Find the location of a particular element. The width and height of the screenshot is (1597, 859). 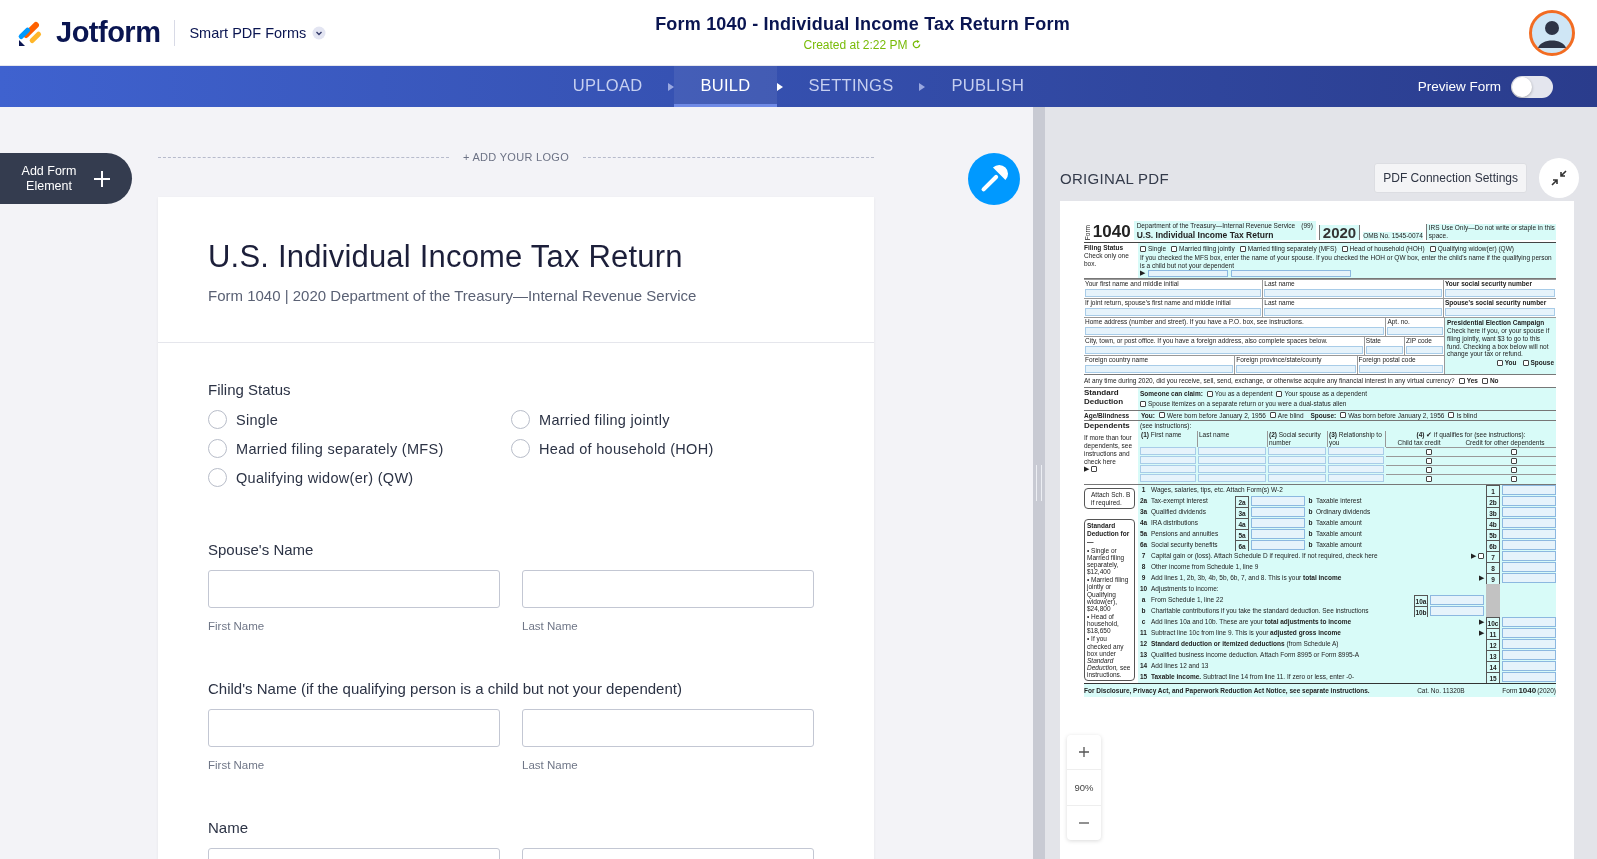

refresh-icon is located at coordinates (916, 44).